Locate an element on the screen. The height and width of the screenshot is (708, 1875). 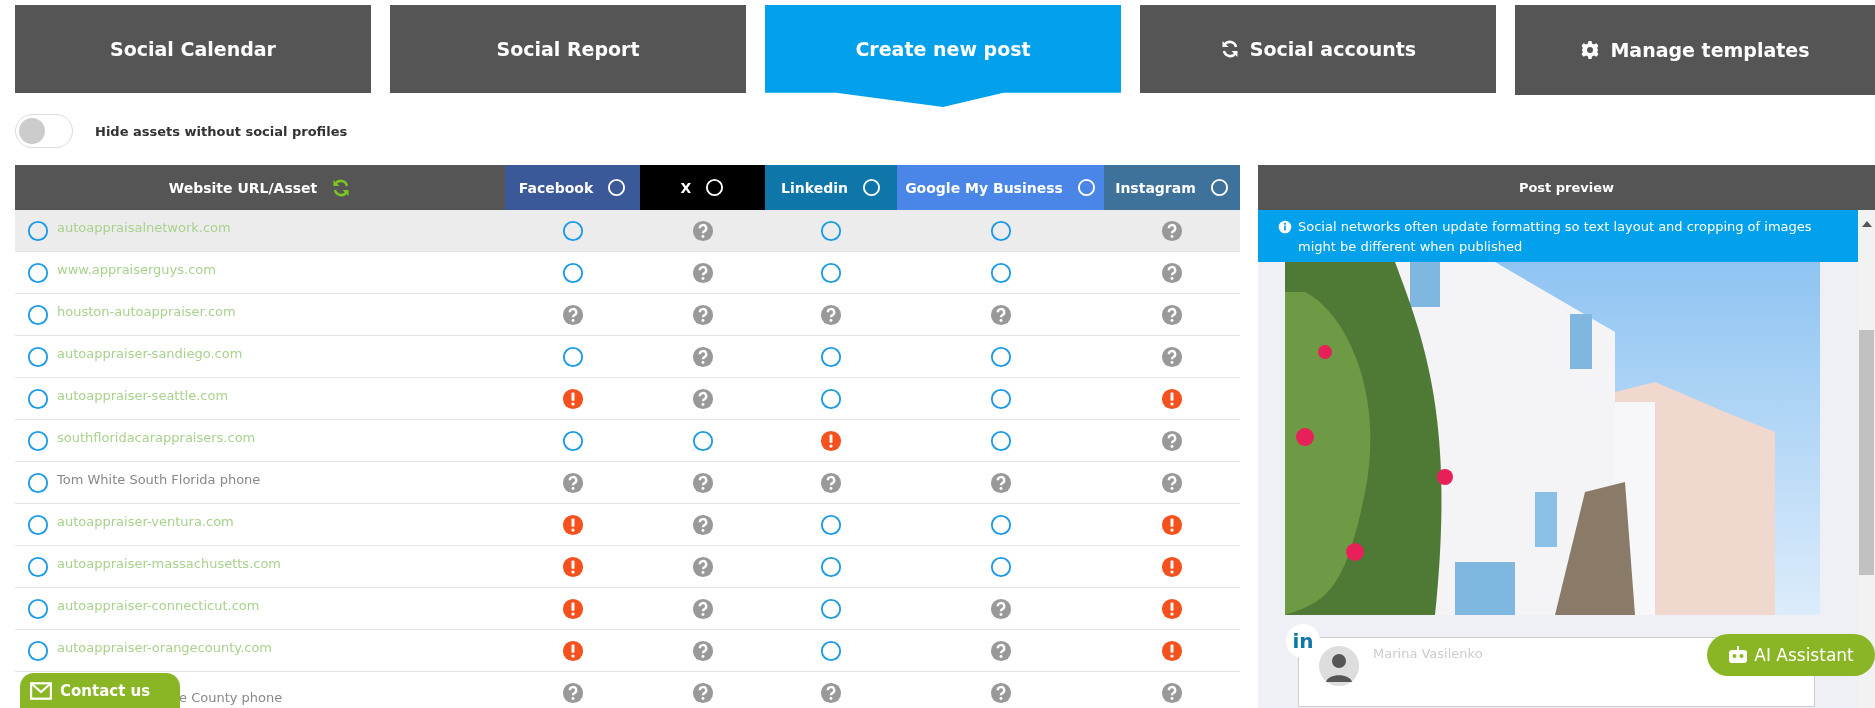
envelope-icon is located at coordinates (41, 691).